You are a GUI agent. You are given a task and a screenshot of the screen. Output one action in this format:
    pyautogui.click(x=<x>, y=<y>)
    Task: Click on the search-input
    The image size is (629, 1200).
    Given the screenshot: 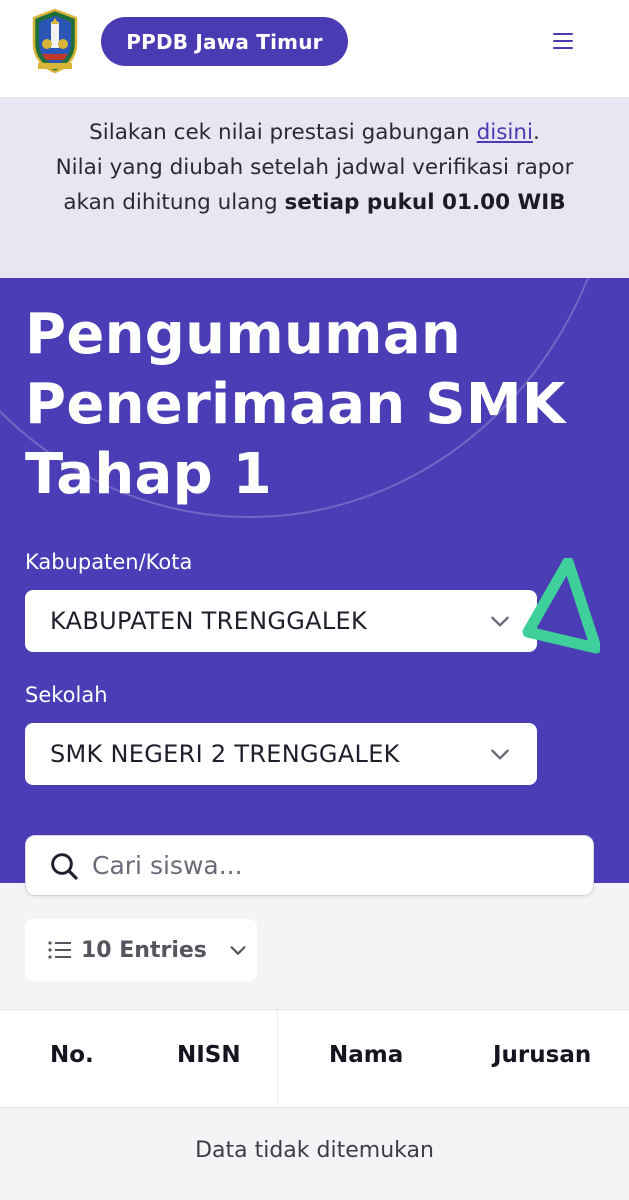 What is the action you would take?
    pyautogui.click(x=327, y=865)
    